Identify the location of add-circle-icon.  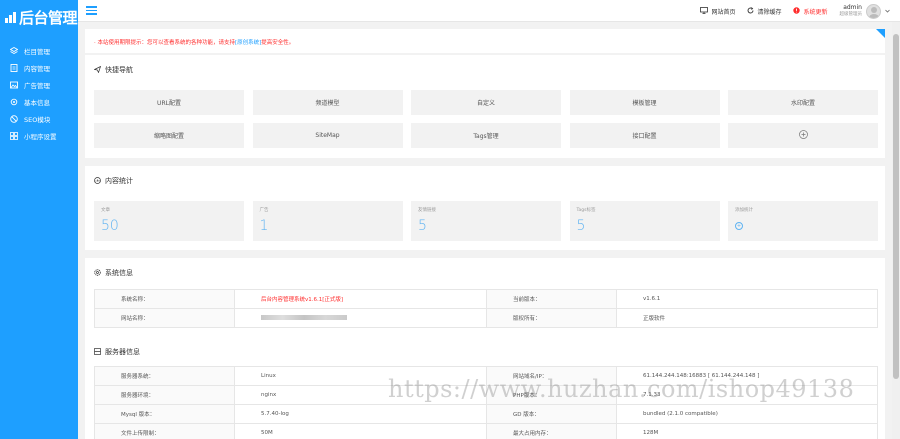
(803, 135).